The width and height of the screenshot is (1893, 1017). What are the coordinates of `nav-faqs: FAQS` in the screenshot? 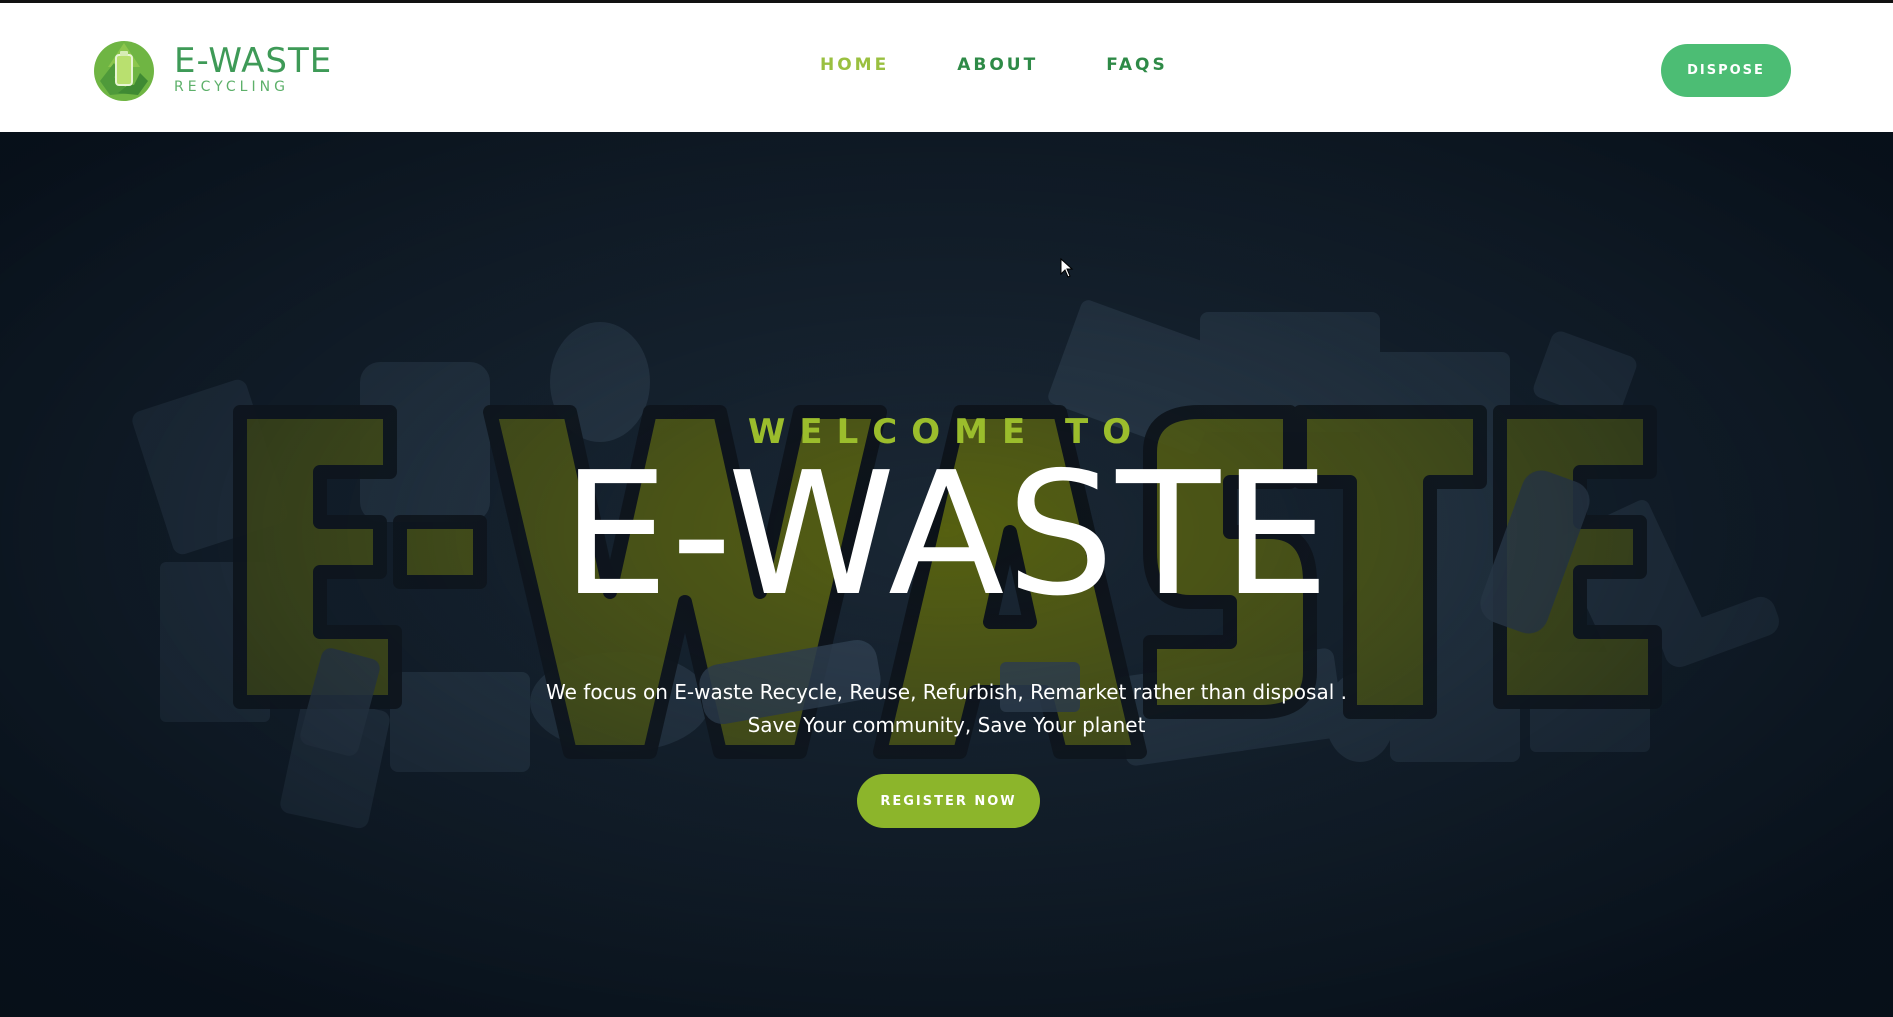 It's located at (1137, 70).